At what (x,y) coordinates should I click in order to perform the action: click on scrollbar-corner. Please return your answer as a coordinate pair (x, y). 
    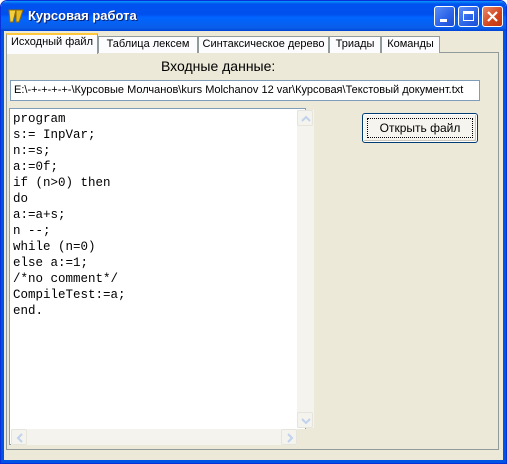
    Looking at the image, I should click on (305, 437).